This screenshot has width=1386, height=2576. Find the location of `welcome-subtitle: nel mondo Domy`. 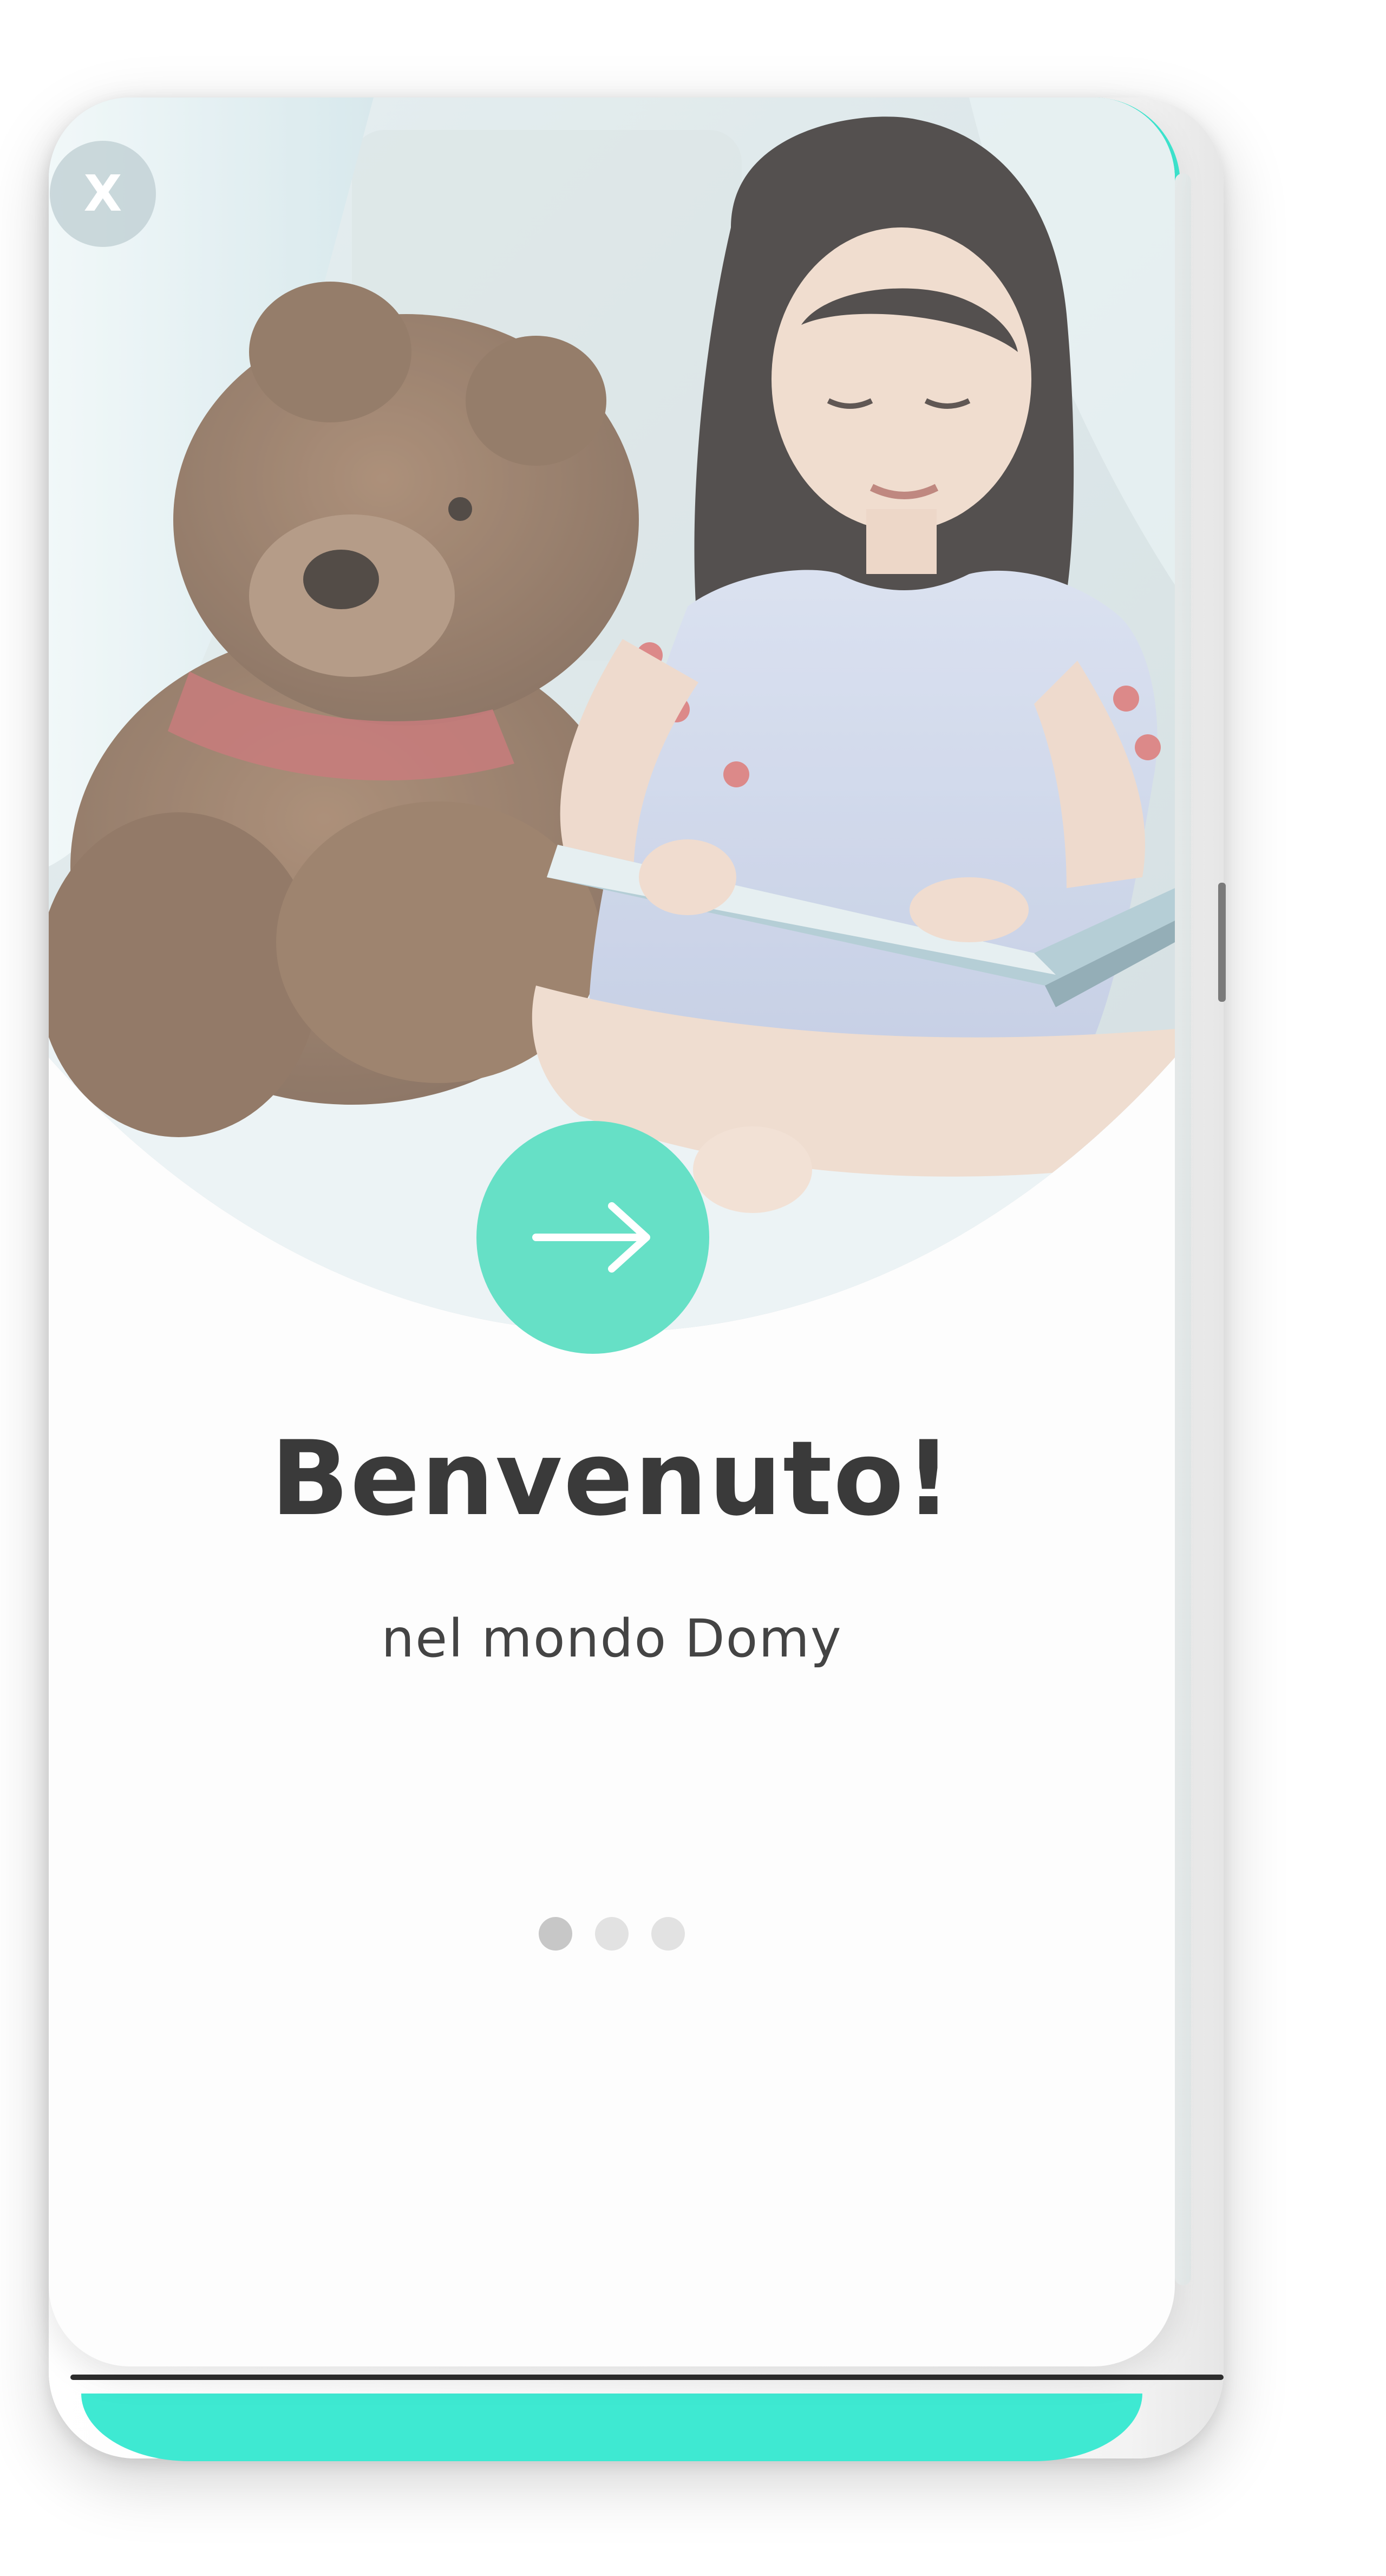

welcome-subtitle: nel mondo Domy is located at coordinates (611, 1638).